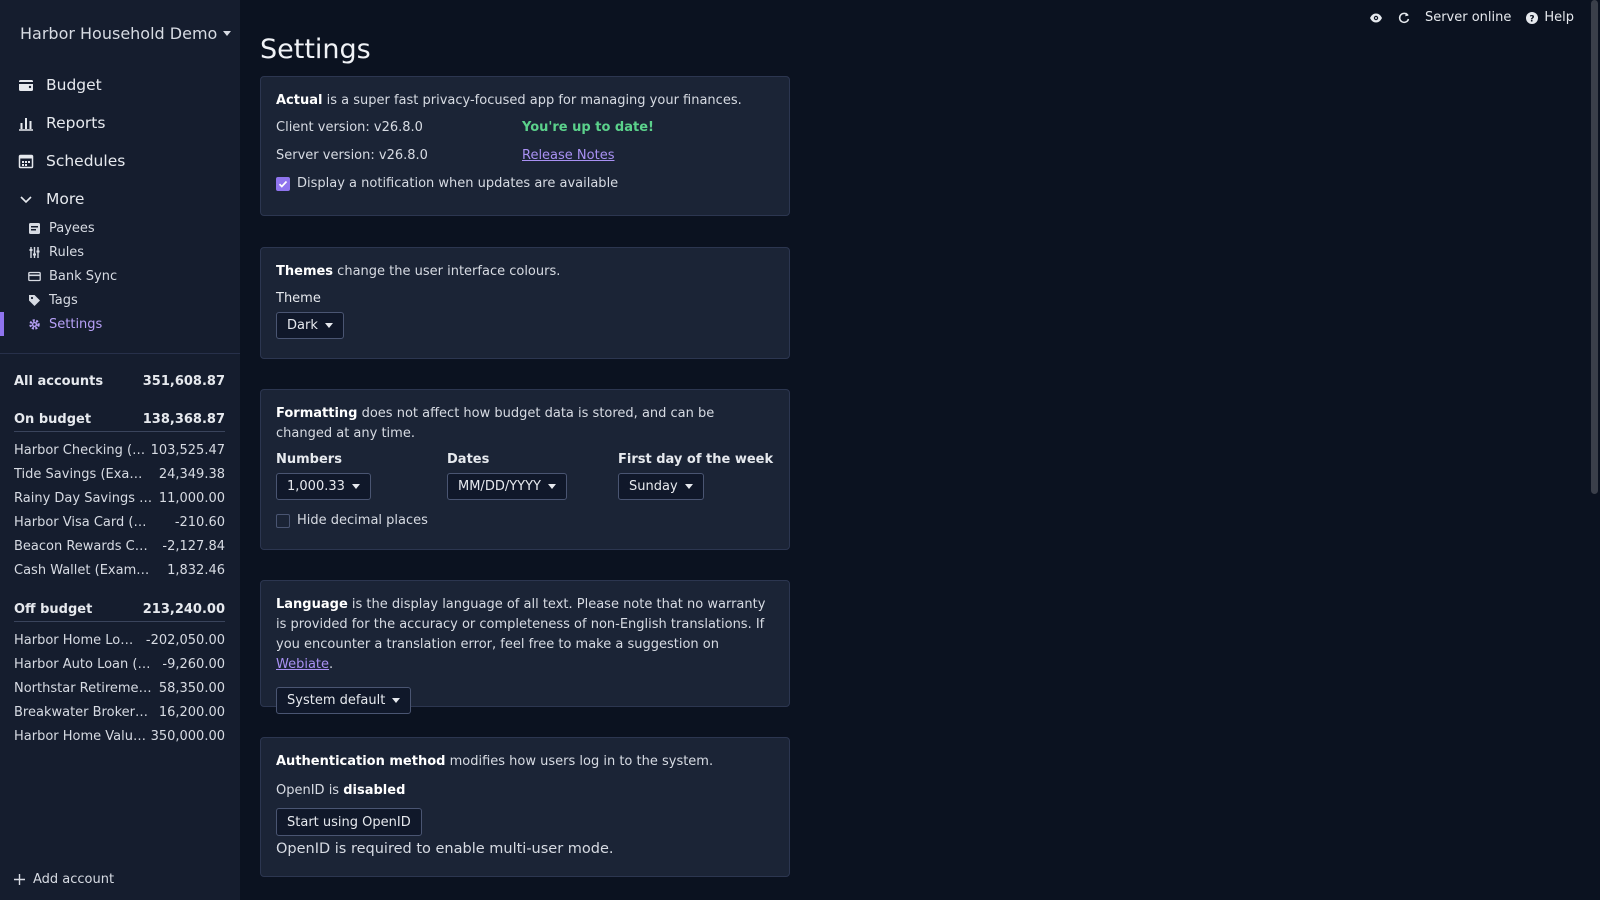 The height and width of the screenshot is (900, 1600). I want to click on numbers-label: Numbers, so click(309, 459).